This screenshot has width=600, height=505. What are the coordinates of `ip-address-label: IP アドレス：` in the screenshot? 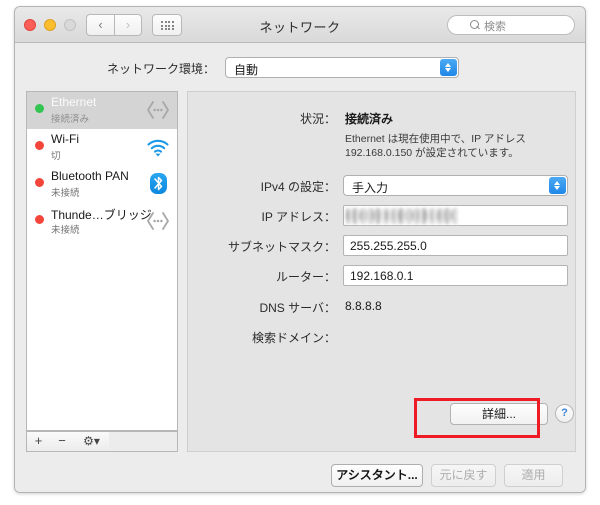 It's located at (298, 217).